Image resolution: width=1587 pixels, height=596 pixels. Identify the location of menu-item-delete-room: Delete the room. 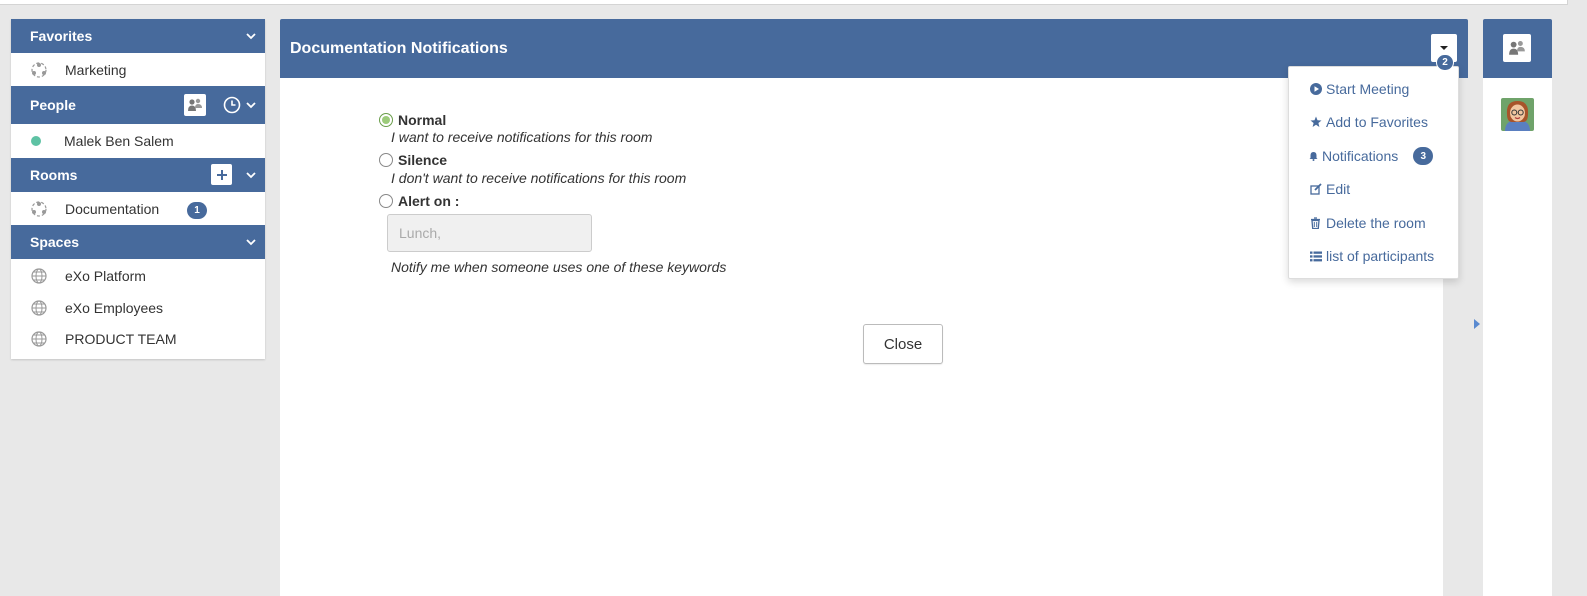
(1367, 223).